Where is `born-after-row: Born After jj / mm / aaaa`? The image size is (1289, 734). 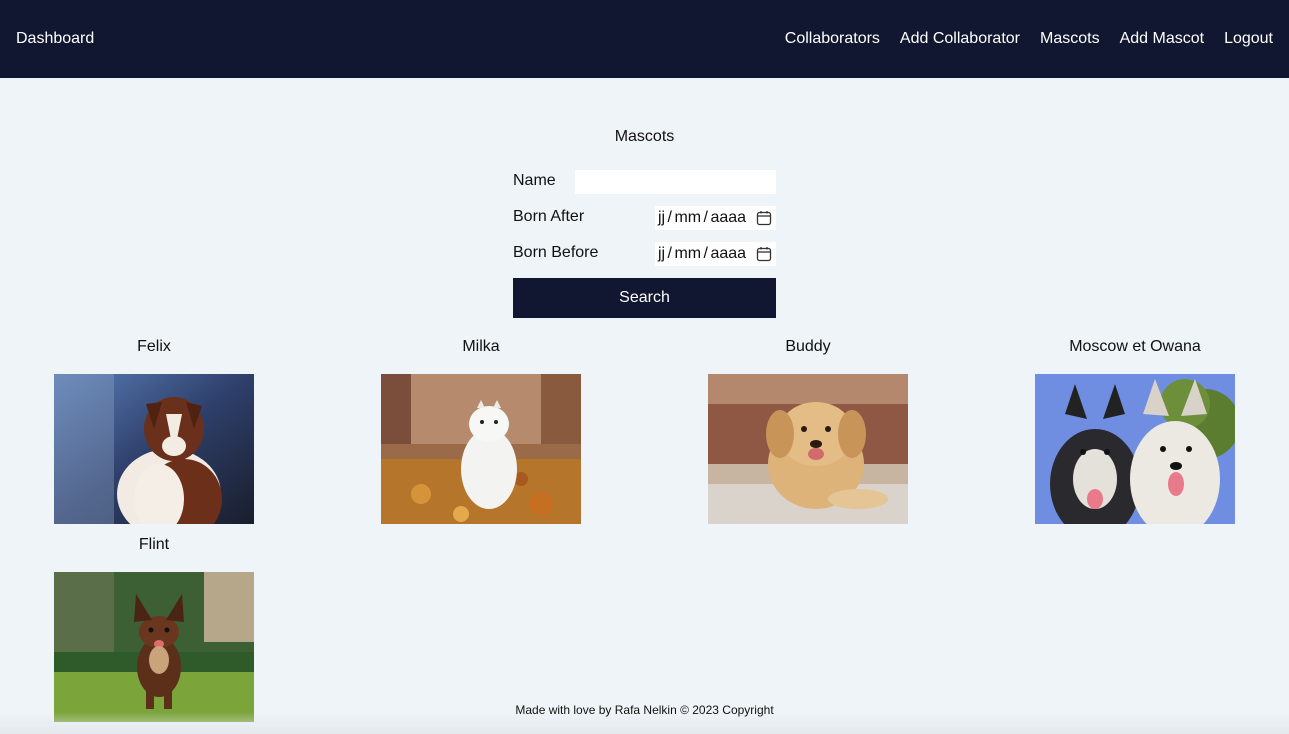 born-after-row: Born After jj / mm / aaaa is located at coordinates (644, 218).